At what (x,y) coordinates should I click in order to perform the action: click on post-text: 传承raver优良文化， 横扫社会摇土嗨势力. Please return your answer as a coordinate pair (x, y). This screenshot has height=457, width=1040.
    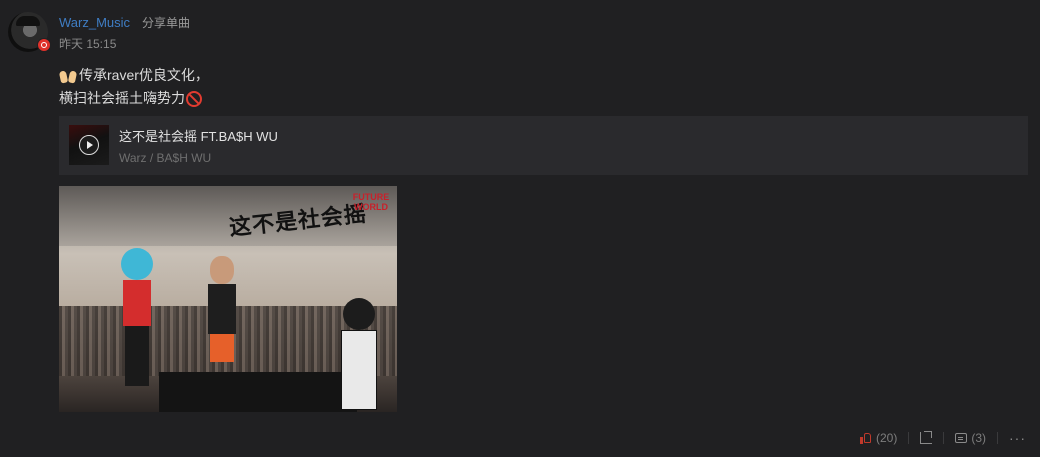
    Looking at the image, I should click on (134, 87).